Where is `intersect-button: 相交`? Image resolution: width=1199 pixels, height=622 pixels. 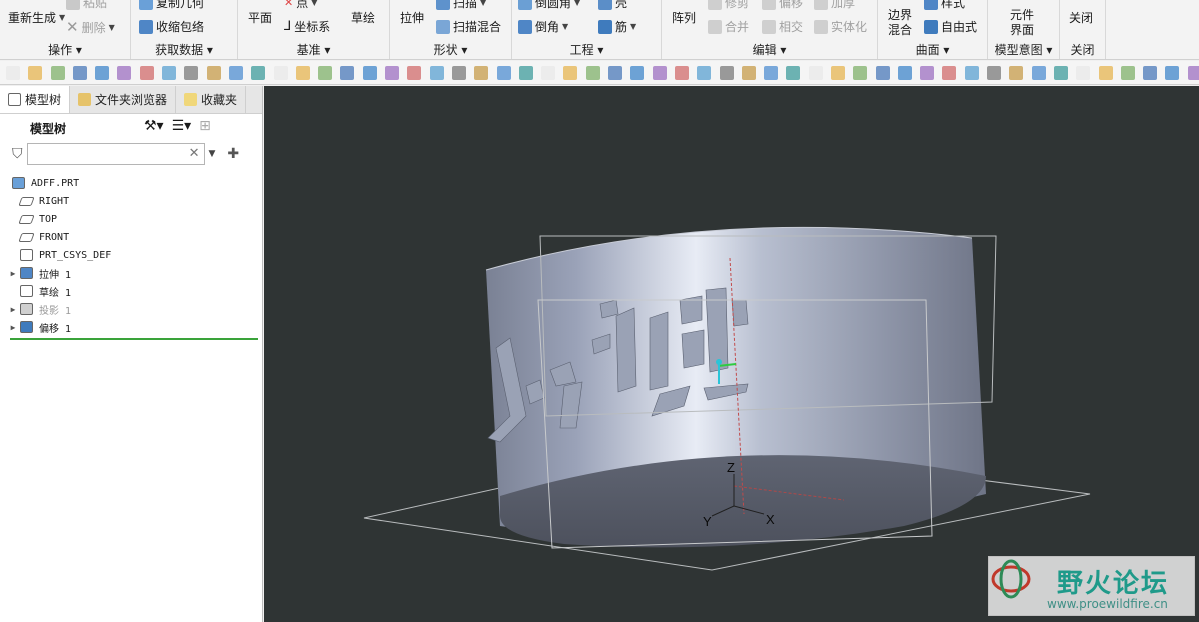 intersect-button: 相交 is located at coordinates (782, 26).